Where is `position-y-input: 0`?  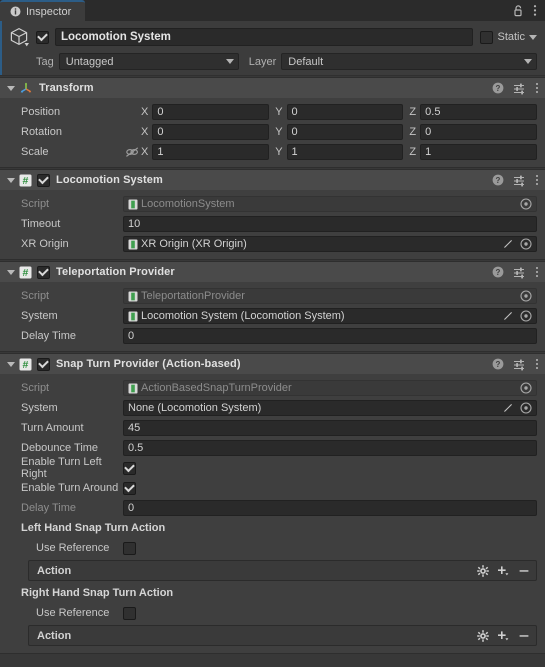
position-y-input: 0 is located at coordinates (345, 112).